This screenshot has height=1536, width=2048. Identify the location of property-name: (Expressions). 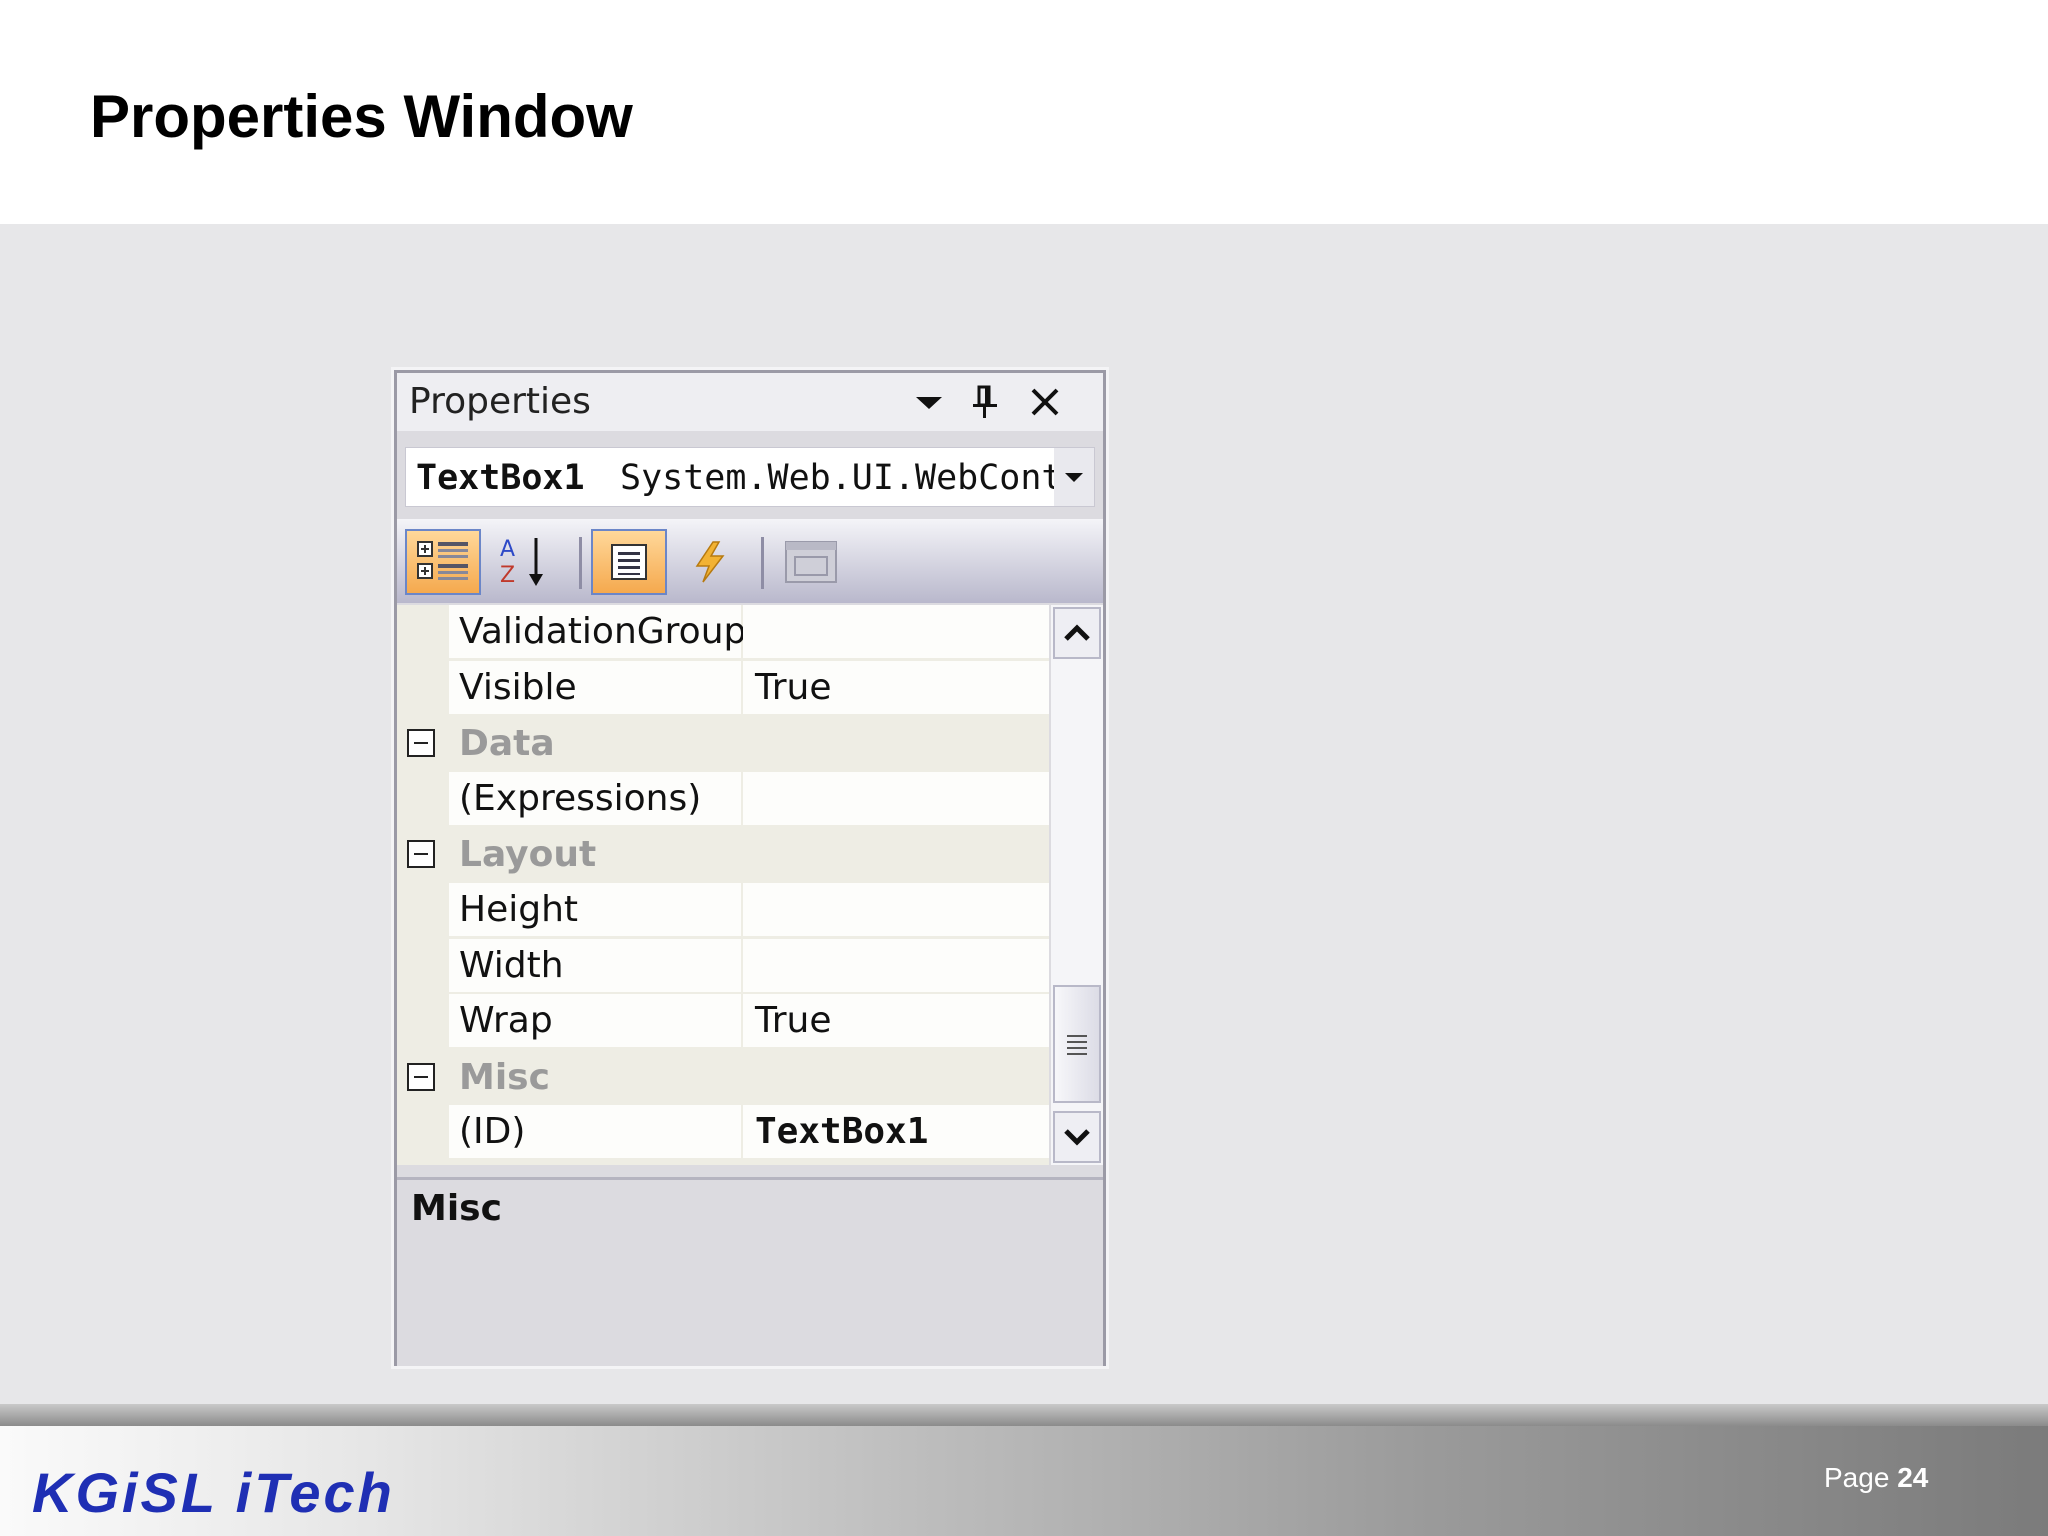
(595, 798).